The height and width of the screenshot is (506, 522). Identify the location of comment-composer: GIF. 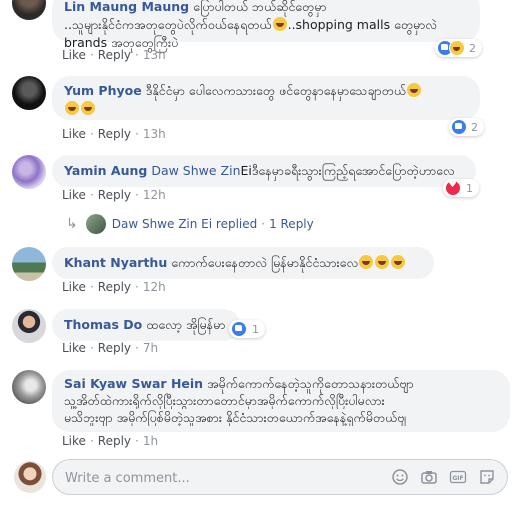
(280, 477).